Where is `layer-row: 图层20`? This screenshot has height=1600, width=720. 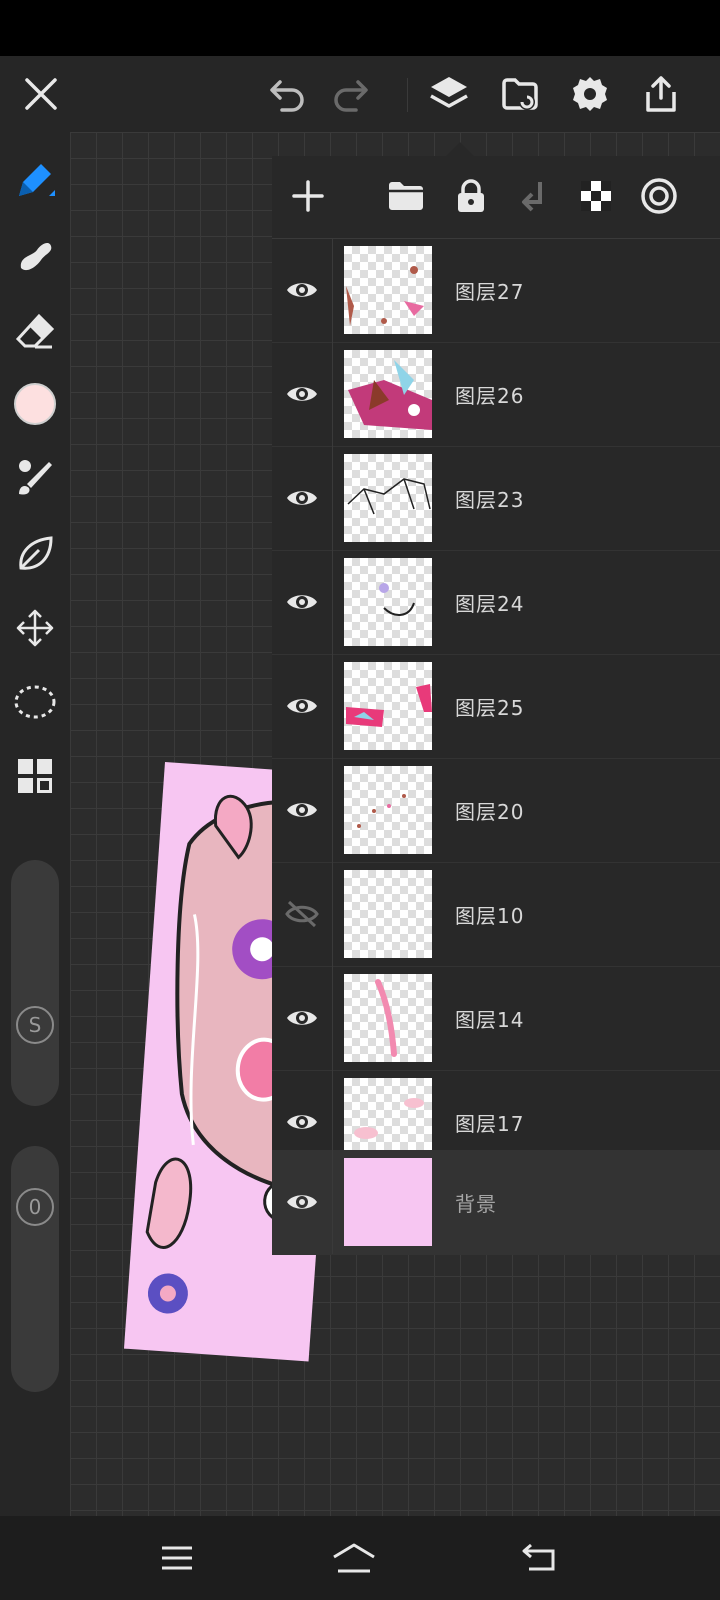 layer-row: 图层20 is located at coordinates (496, 810).